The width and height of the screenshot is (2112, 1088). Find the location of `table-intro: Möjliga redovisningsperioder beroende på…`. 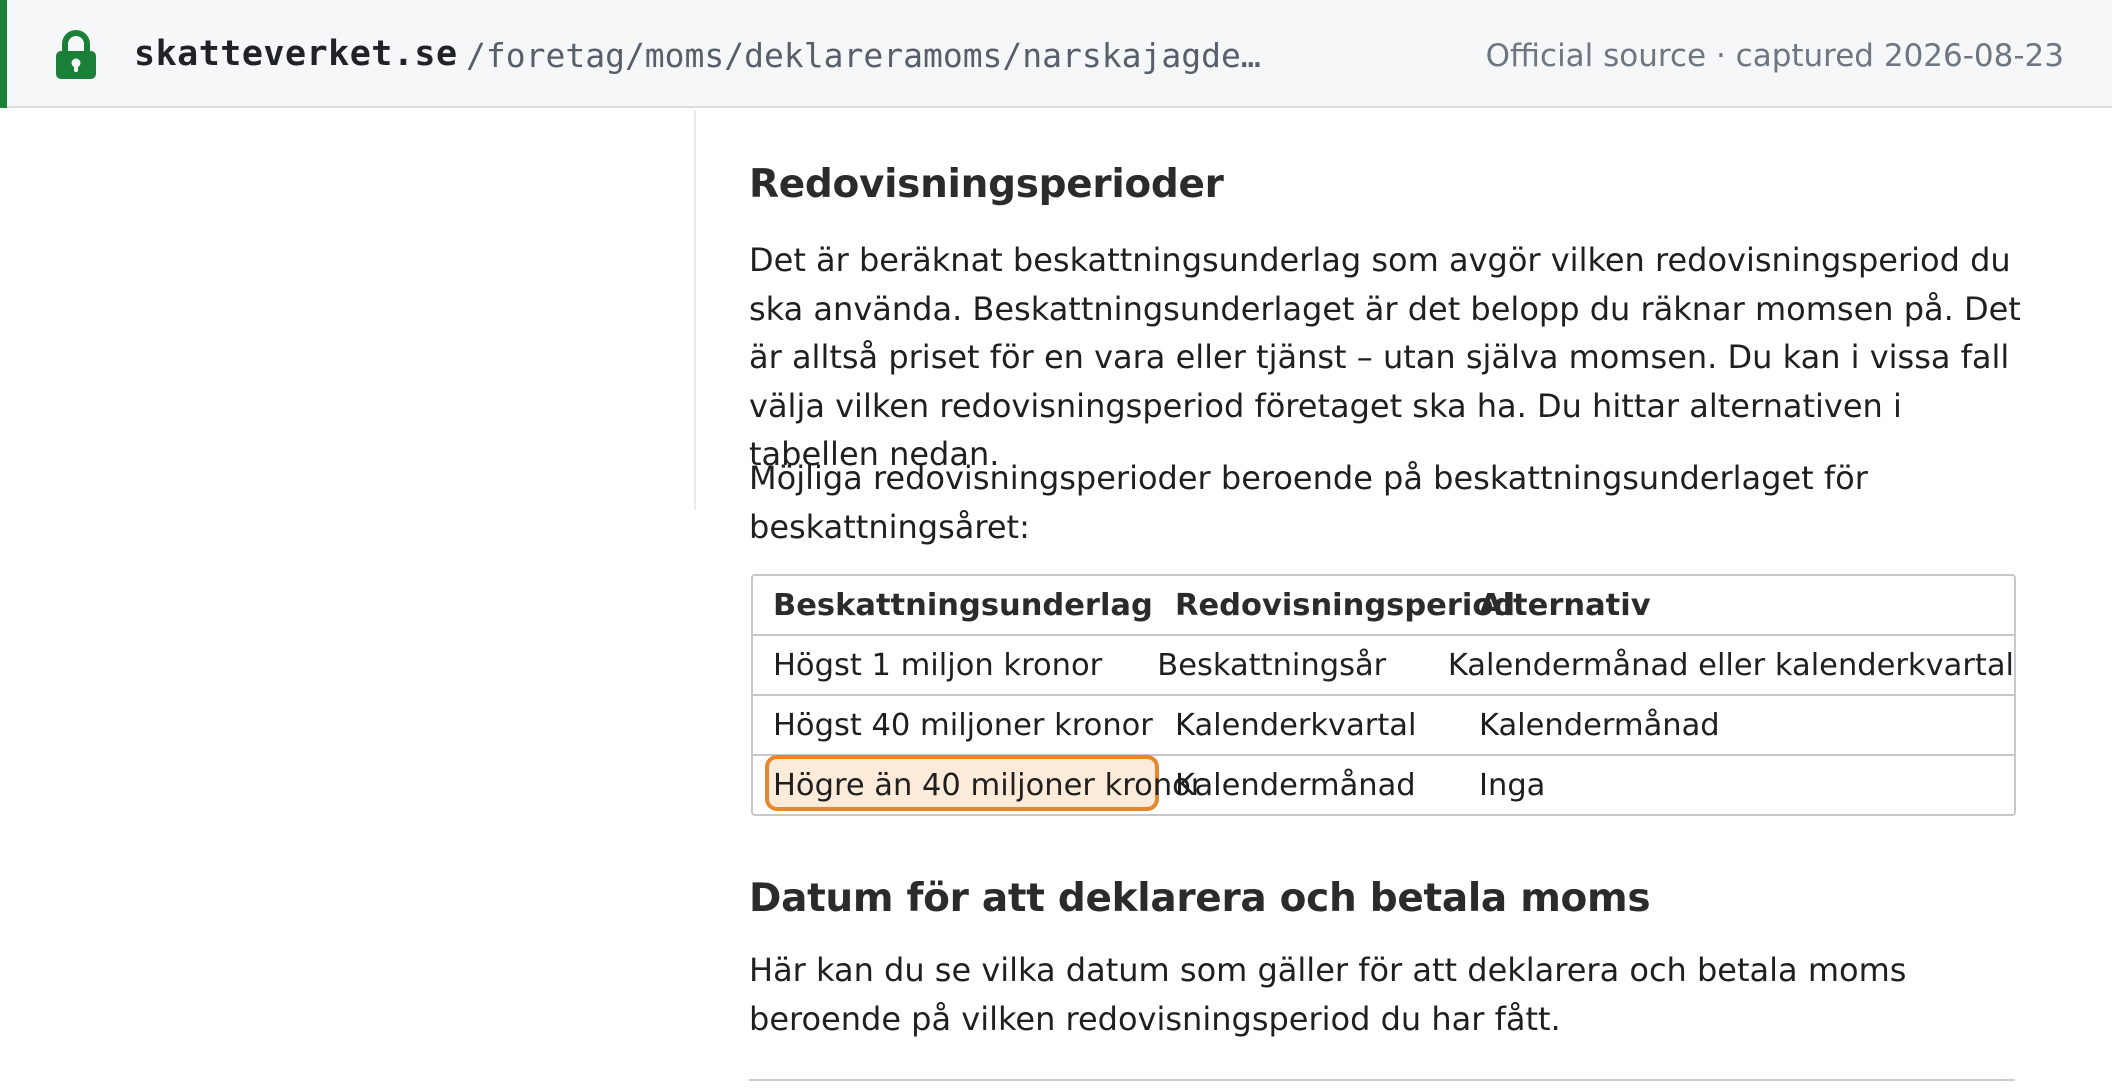

table-intro: Möjliga redovisningsperioder beroende på… is located at coordinates (1308, 502).